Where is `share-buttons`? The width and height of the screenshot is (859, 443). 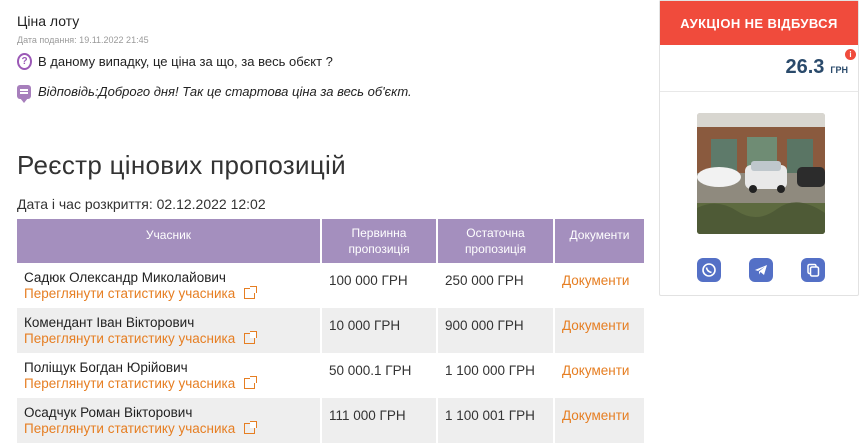 share-buttons is located at coordinates (761, 270).